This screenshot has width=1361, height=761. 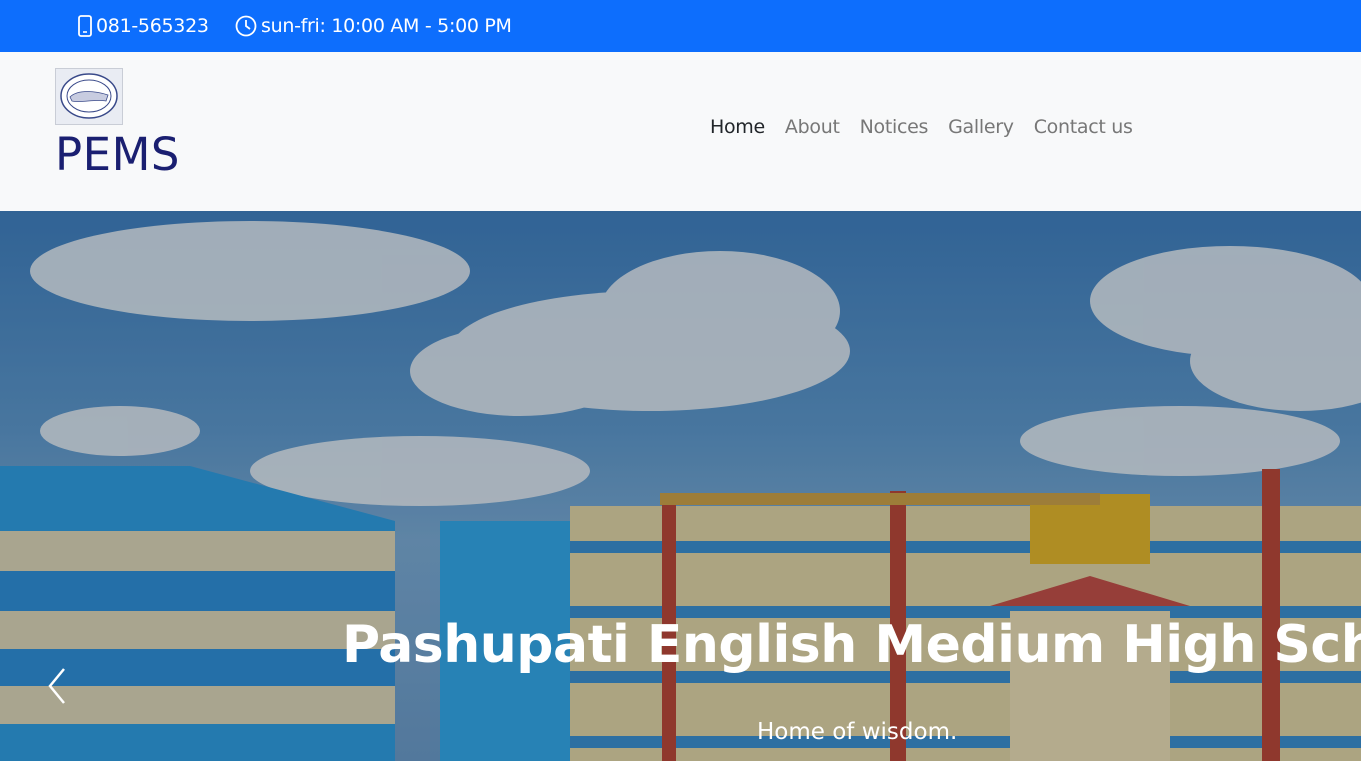 I want to click on hero-title: Pashupati English Medium High School, so click(x=851, y=645).